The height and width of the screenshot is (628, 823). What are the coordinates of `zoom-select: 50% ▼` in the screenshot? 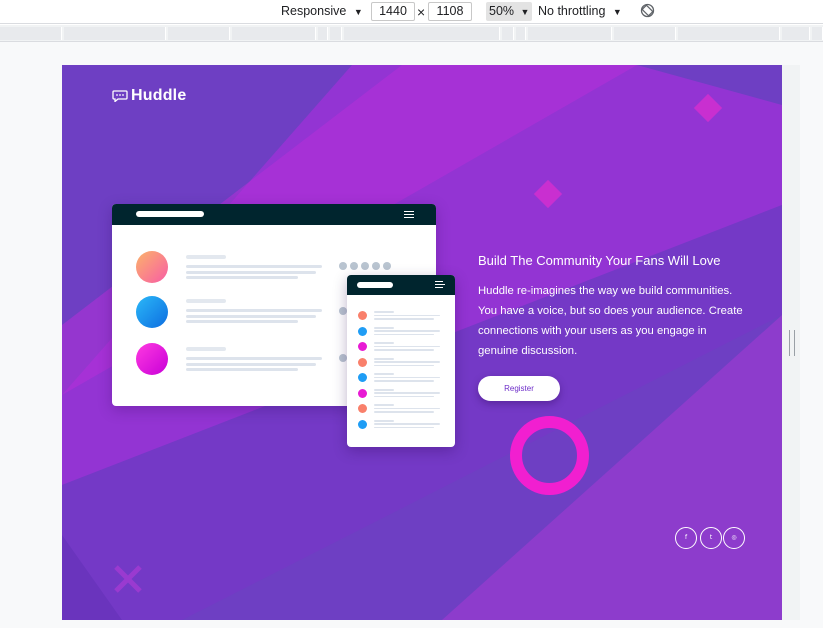 It's located at (509, 11).